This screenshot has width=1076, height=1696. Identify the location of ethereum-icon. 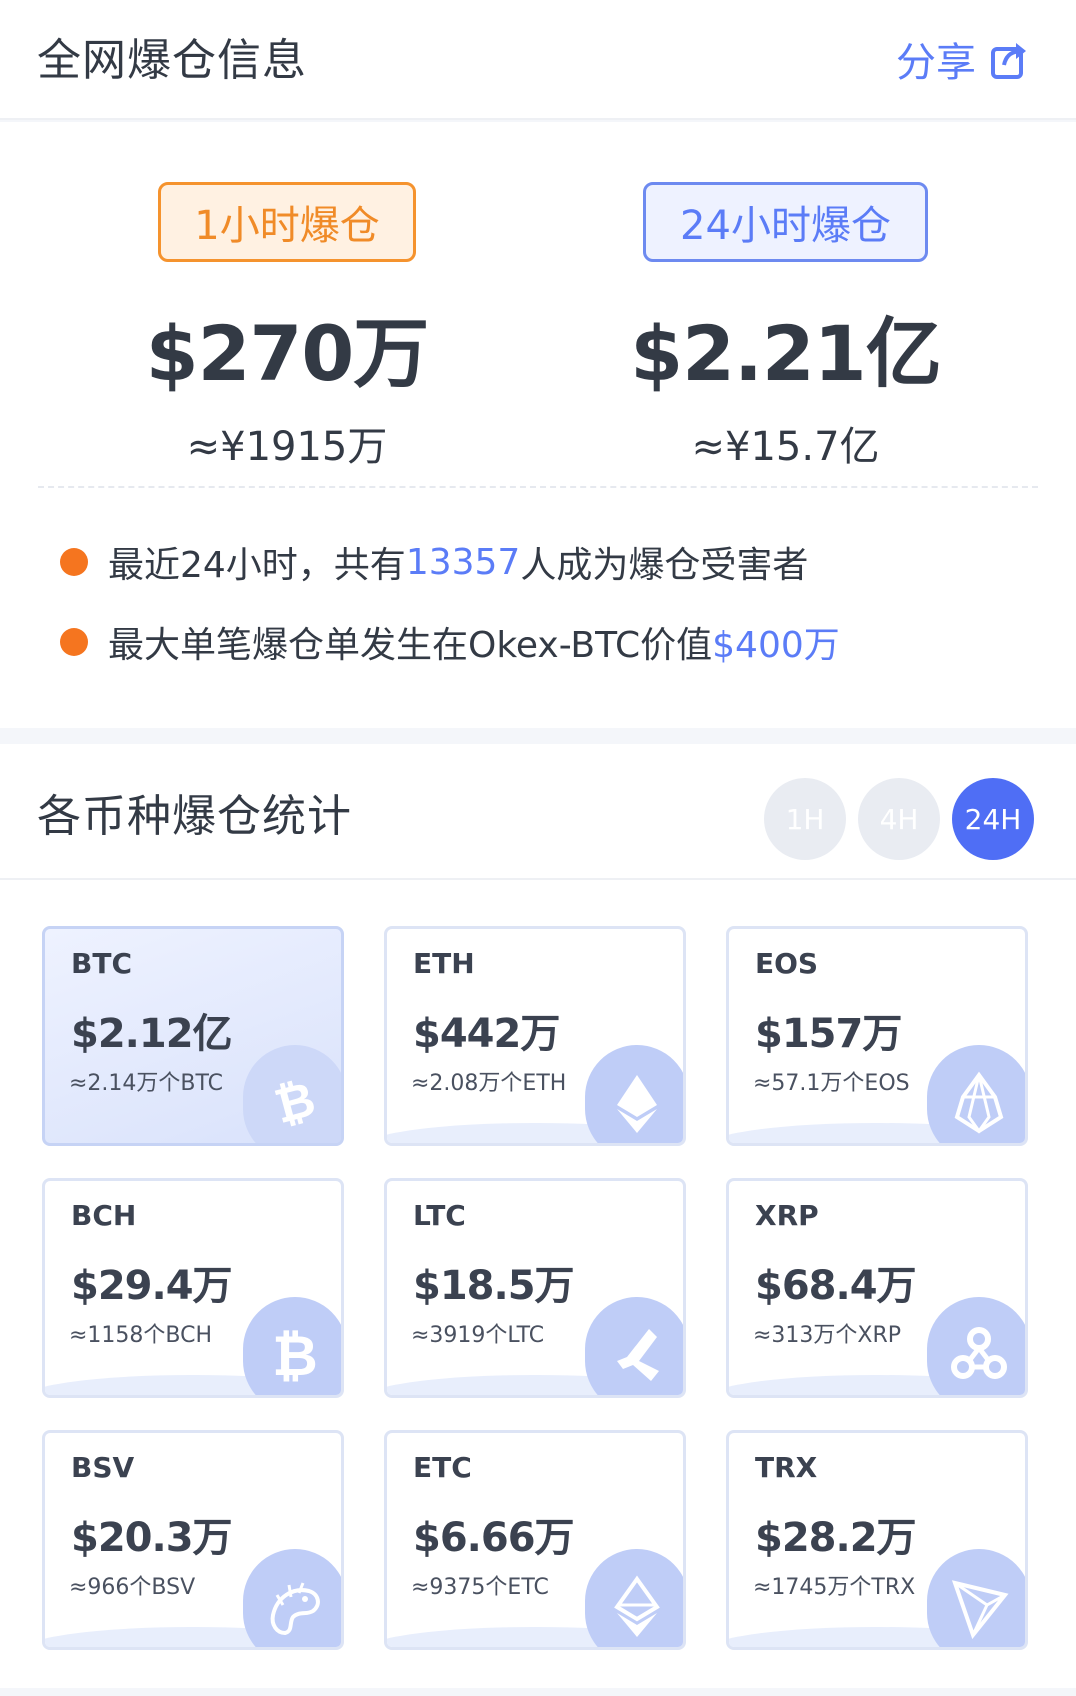
(634, 1094).